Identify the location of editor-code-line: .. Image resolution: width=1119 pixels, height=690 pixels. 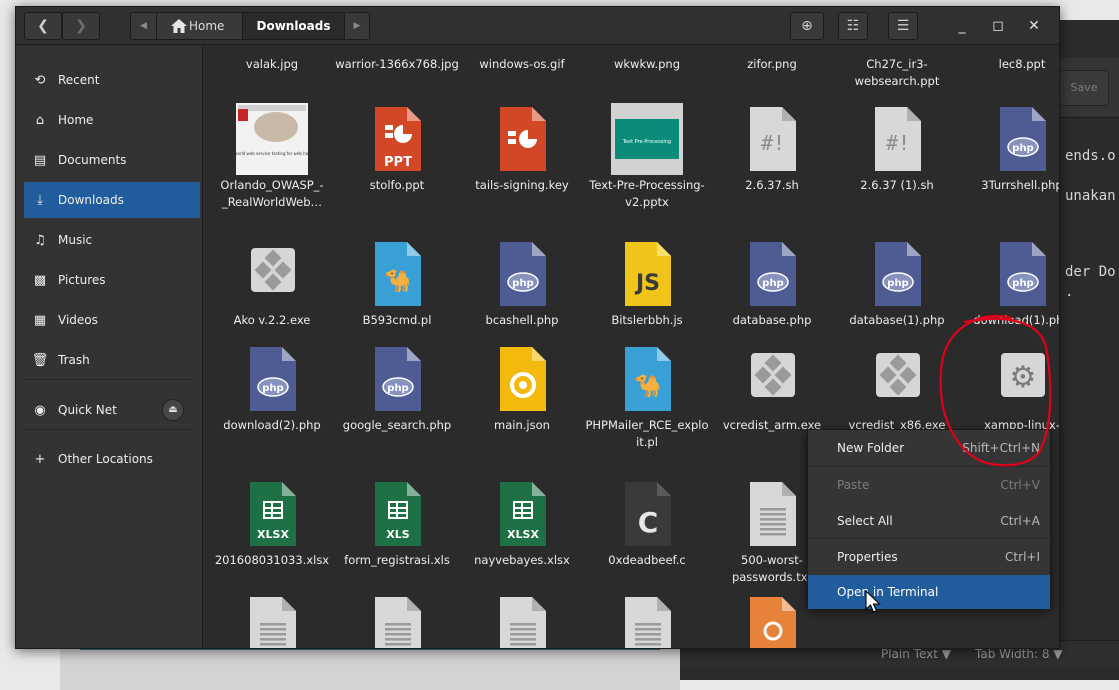
(1069, 292).